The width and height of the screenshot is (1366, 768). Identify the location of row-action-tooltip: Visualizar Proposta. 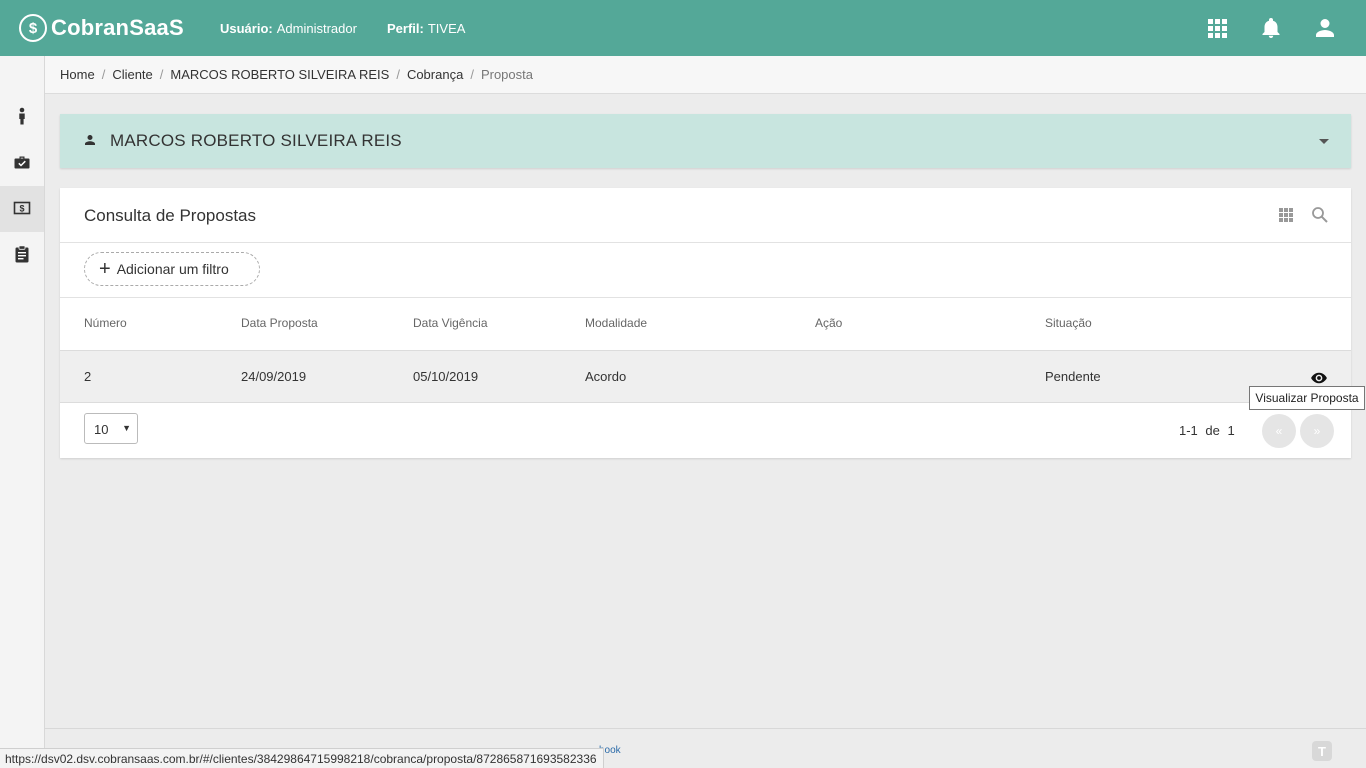
(1307, 398).